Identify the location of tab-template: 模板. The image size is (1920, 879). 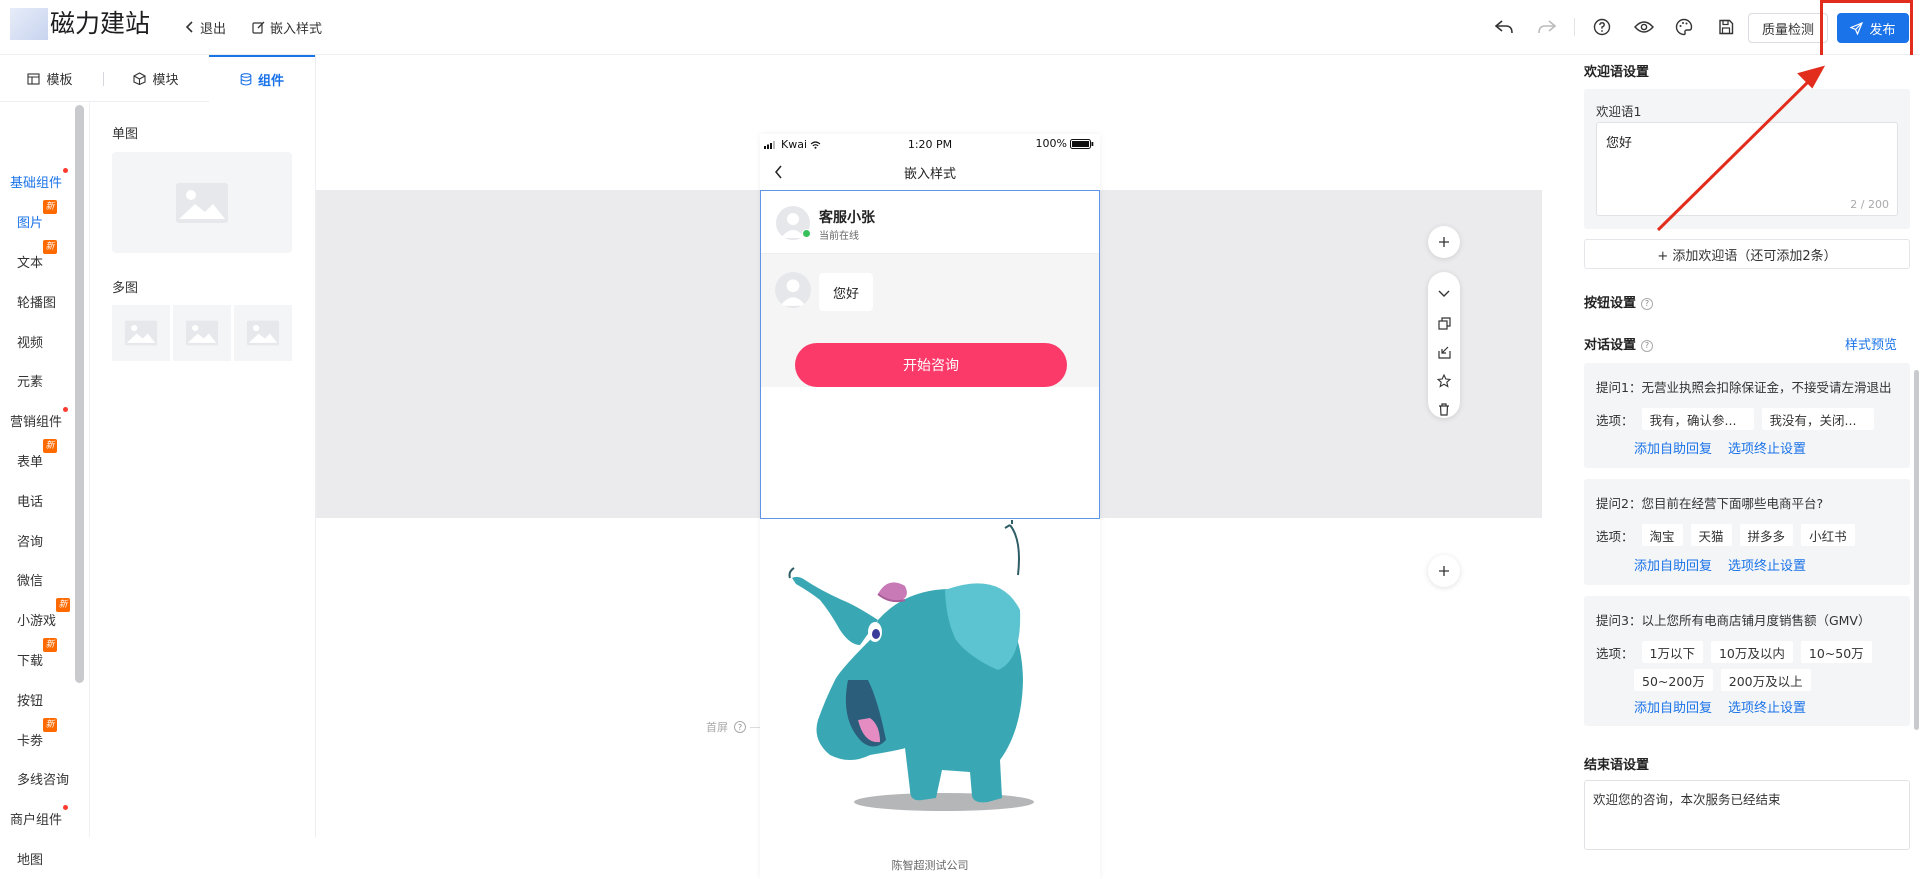
(50, 78).